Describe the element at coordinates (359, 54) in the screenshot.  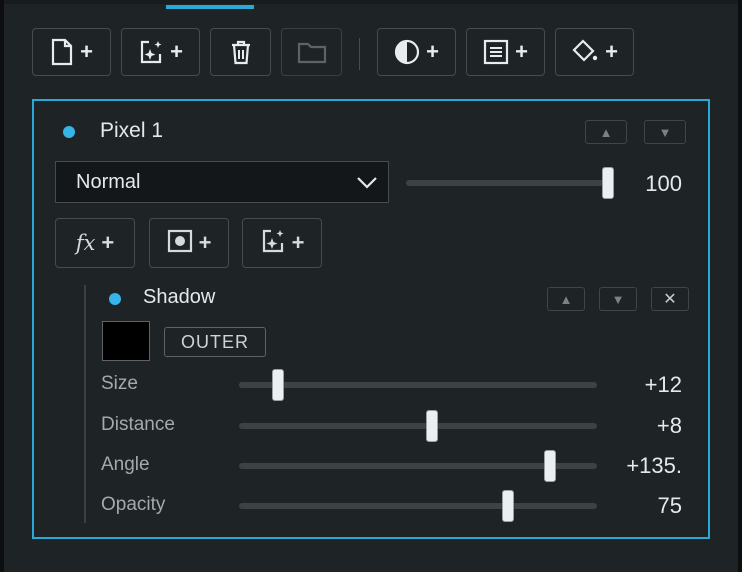
I see `toolbar-separator` at that location.